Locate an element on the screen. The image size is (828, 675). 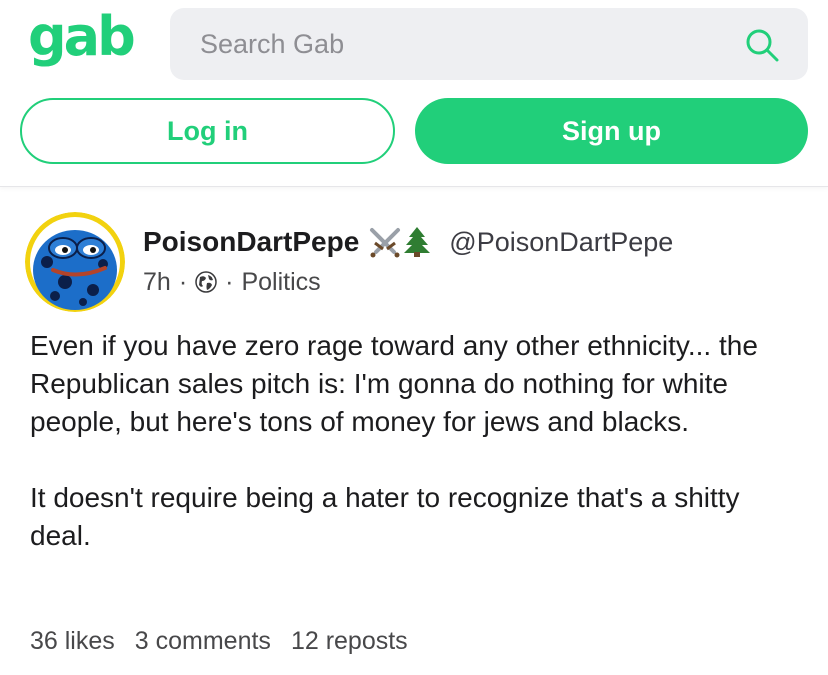
search-bar is located at coordinates (489, 44).